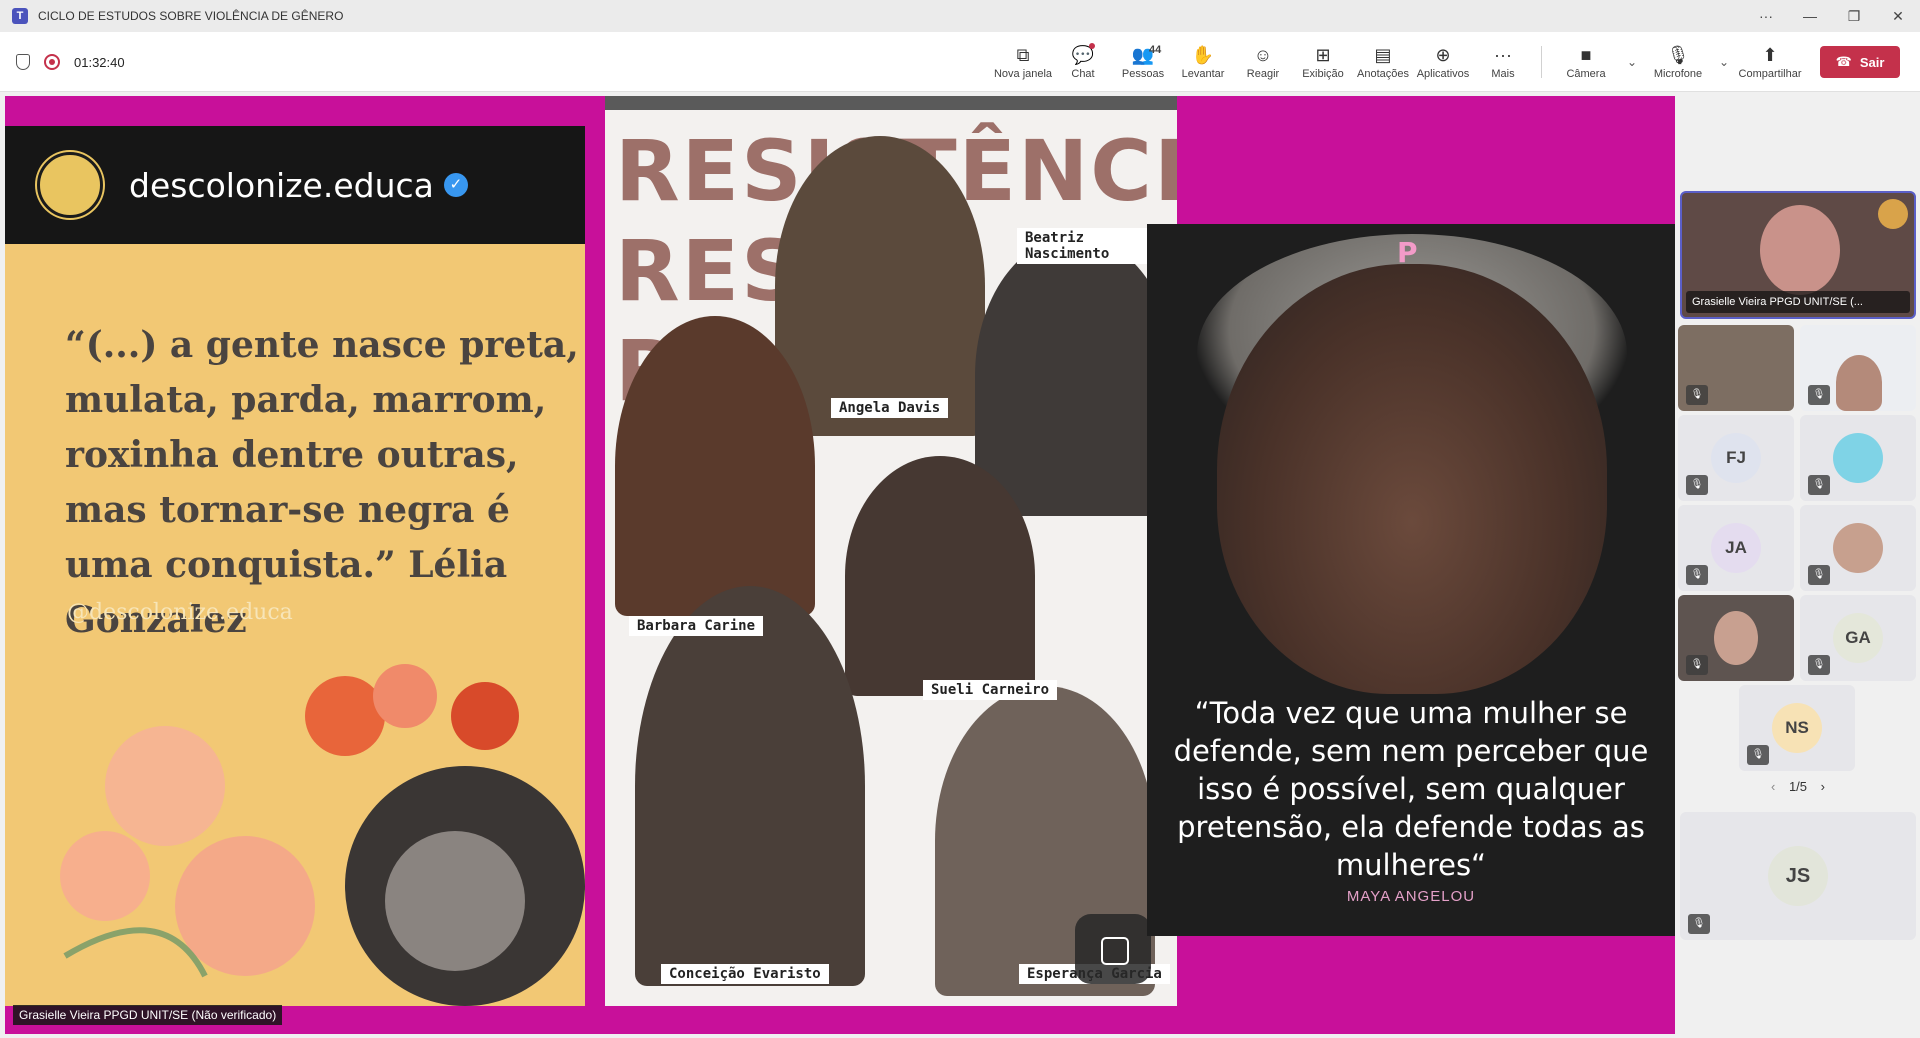 This screenshot has height=1038, width=1920. Describe the element at coordinates (70, 185) in the screenshot. I see `profile-logo` at that location.